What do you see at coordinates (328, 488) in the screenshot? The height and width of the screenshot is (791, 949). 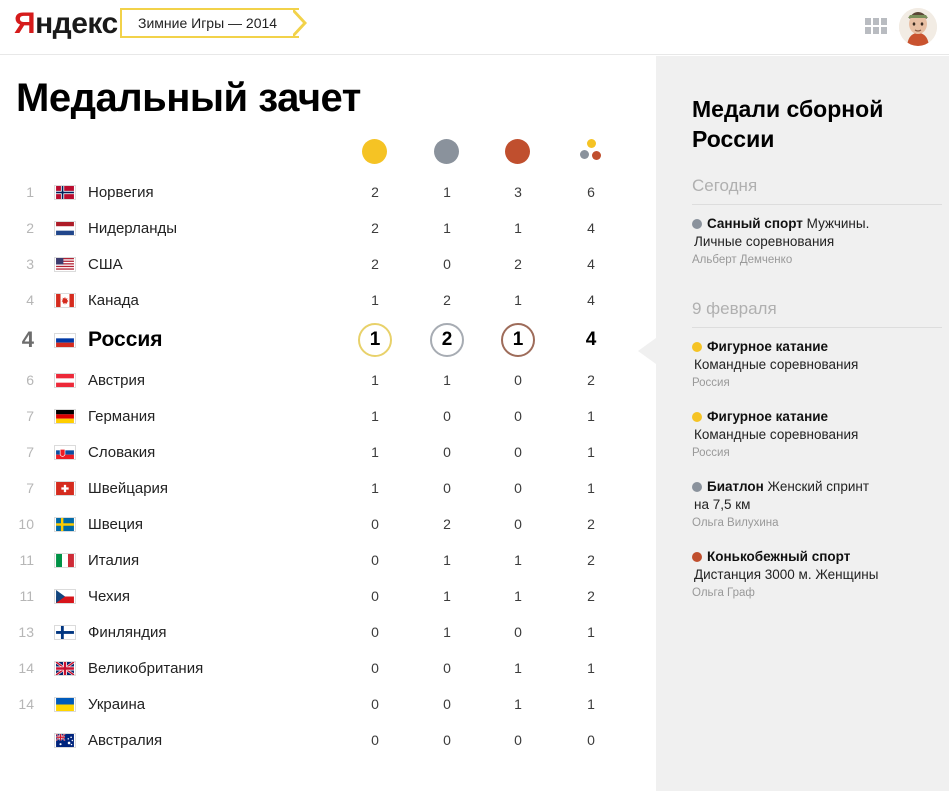 I see `table-row: 7 Швейцария 1 0 0 1` at bounding box center [328, 488].